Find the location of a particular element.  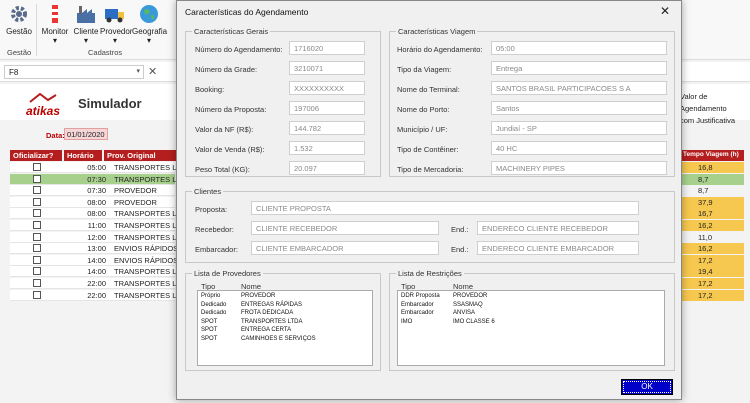

column-header-oficializar: Oficializar? is located at coordinates (36, 155).